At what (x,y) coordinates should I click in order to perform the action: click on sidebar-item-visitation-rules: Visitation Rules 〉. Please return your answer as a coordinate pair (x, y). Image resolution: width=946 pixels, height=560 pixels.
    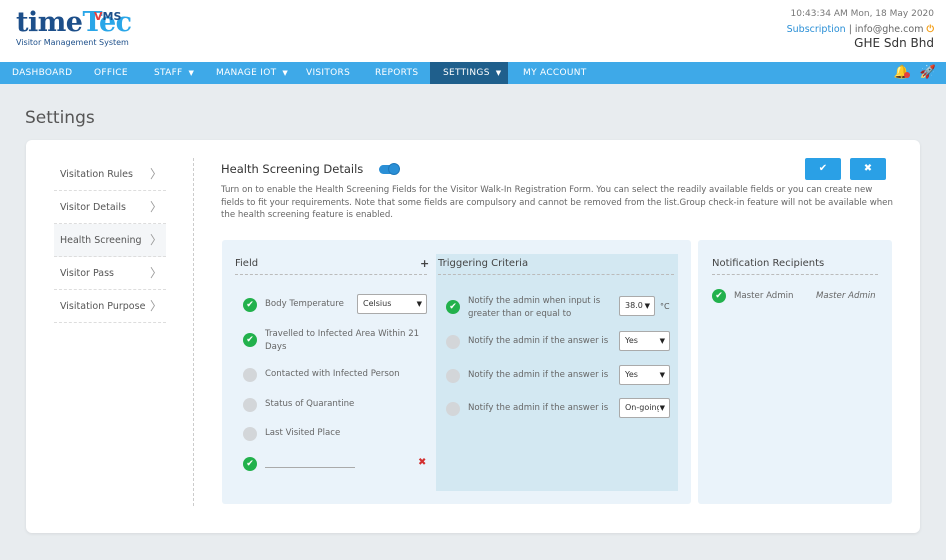
    Looking at the image, I should click on (110, 174).